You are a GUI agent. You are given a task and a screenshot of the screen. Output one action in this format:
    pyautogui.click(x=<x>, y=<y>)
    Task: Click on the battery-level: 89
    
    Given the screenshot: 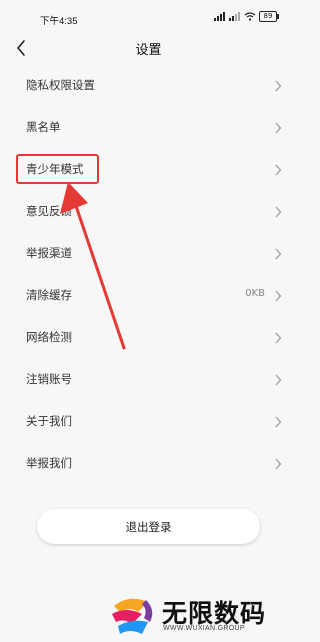 What is the action you would take?
    pyautogui.click(x=268, y=16)
    